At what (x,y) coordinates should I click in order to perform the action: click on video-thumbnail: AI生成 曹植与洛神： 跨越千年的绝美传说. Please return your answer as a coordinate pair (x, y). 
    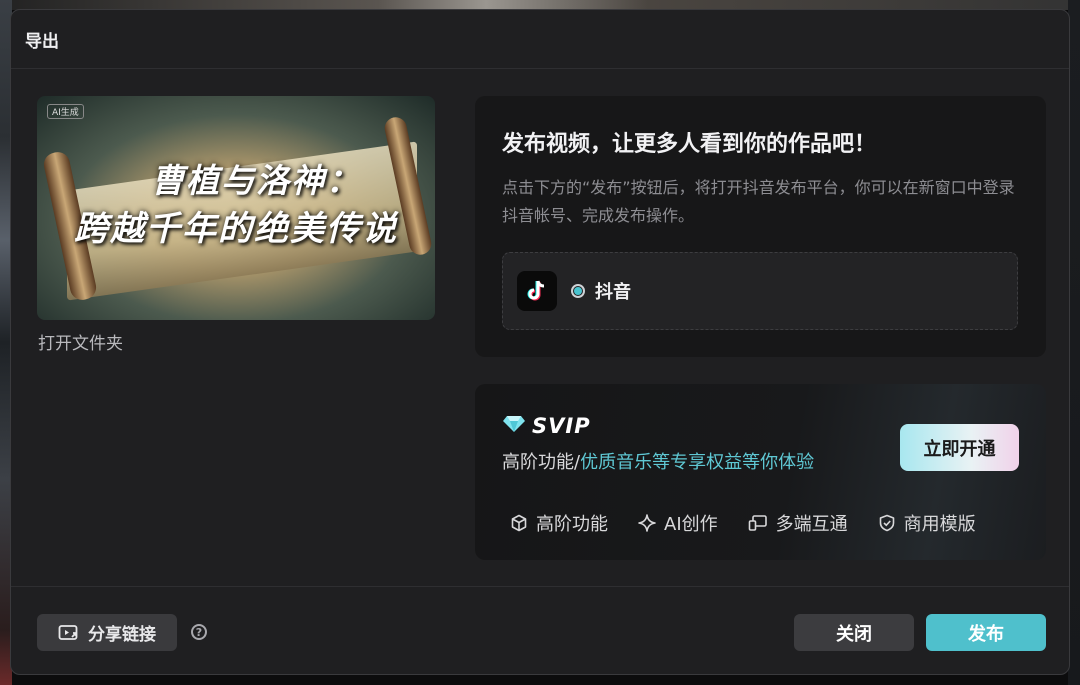
    Looking at the image, I should click on (236, 208).